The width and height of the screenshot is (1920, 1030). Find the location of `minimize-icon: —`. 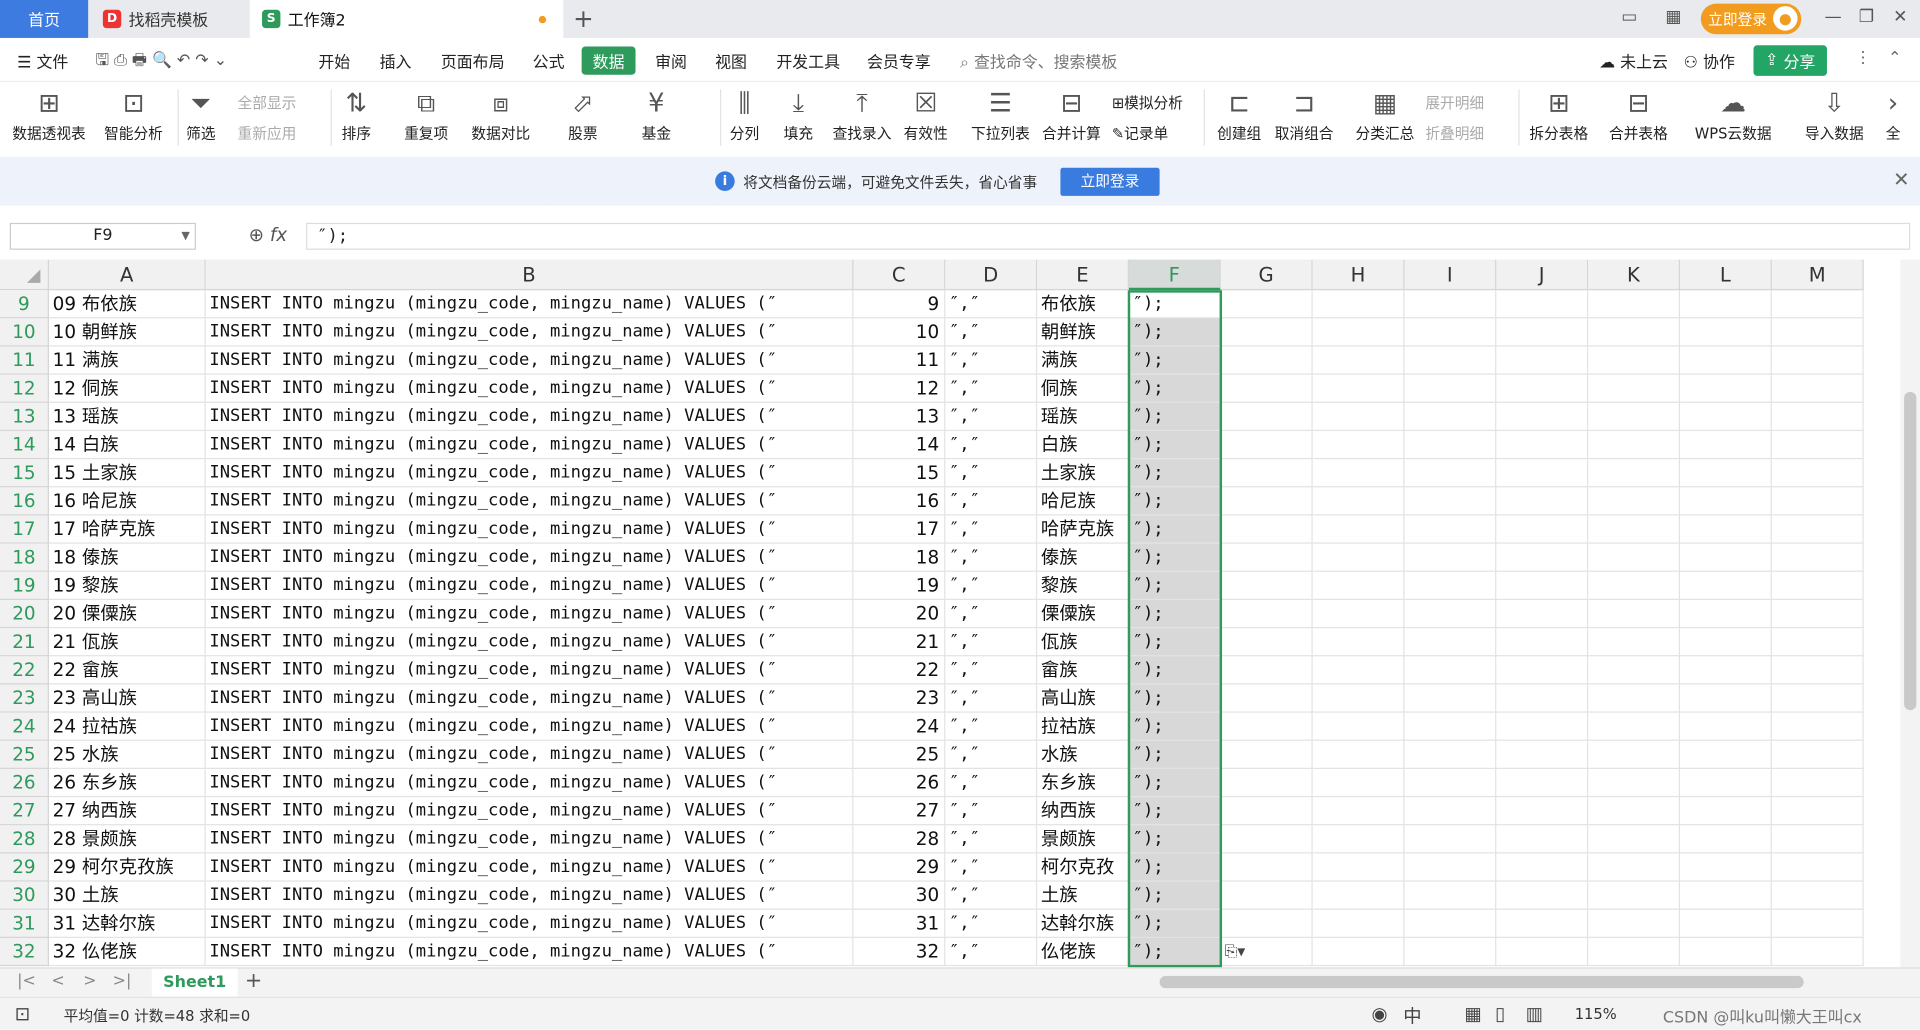

minimize-icon: — is located at coordinates (1833, 17).